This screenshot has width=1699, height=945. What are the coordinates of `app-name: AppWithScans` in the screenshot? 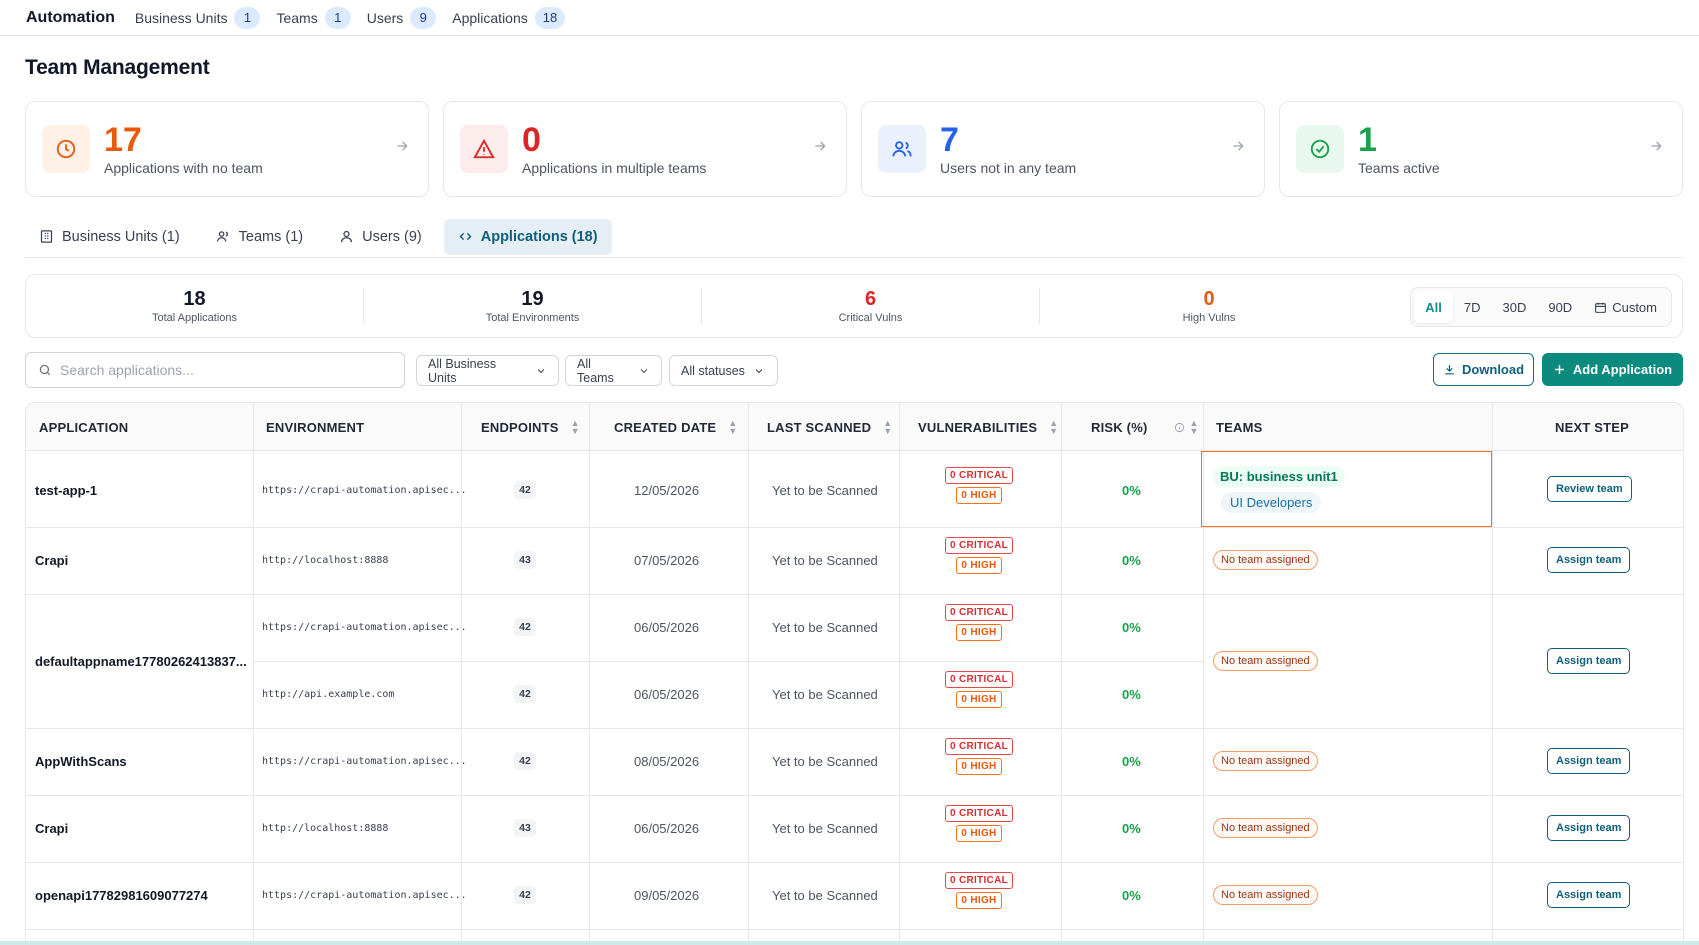 It's located at (81, 761).